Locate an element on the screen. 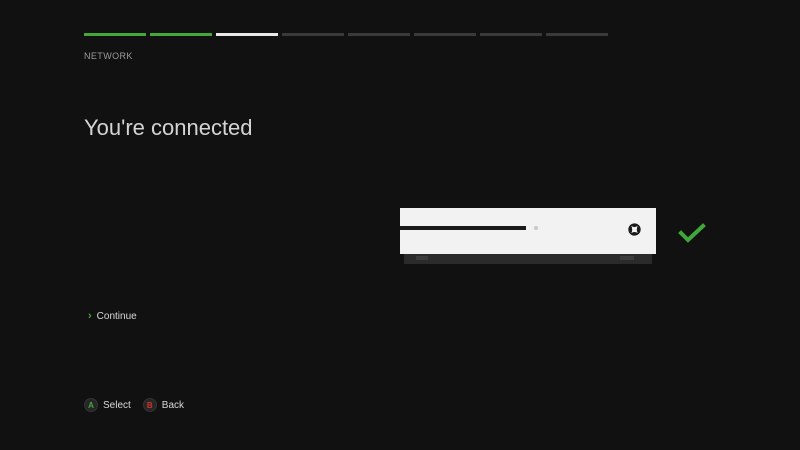  console-illustration is located at coordinates (528, 236).